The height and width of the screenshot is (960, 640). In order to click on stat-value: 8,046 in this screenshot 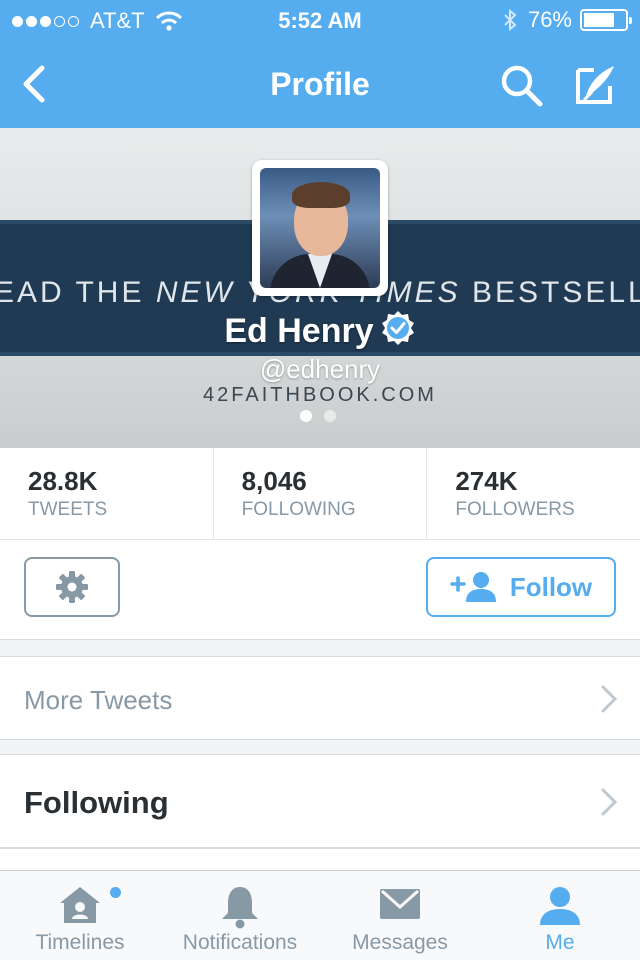, I will do `click(274, 481)`.